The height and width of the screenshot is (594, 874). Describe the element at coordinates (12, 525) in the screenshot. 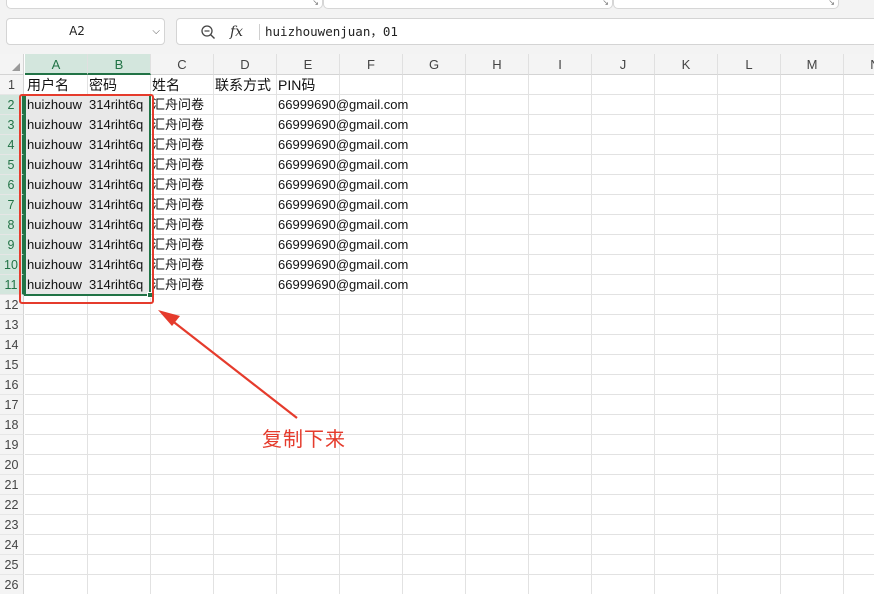

I see `row-header-23: 23` at that location.